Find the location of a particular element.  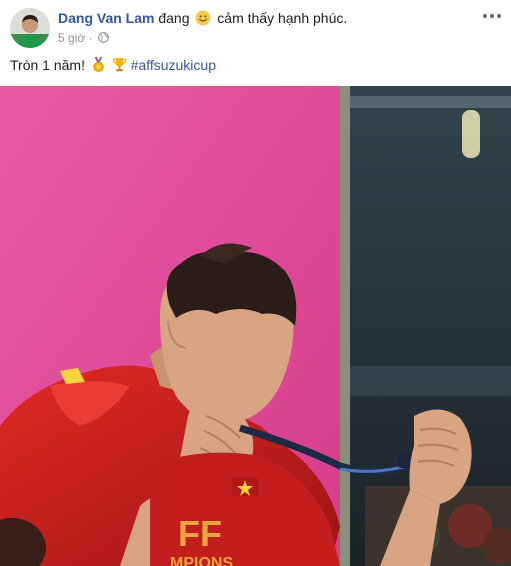

smiley-icon is located at coordinates (203, 18).